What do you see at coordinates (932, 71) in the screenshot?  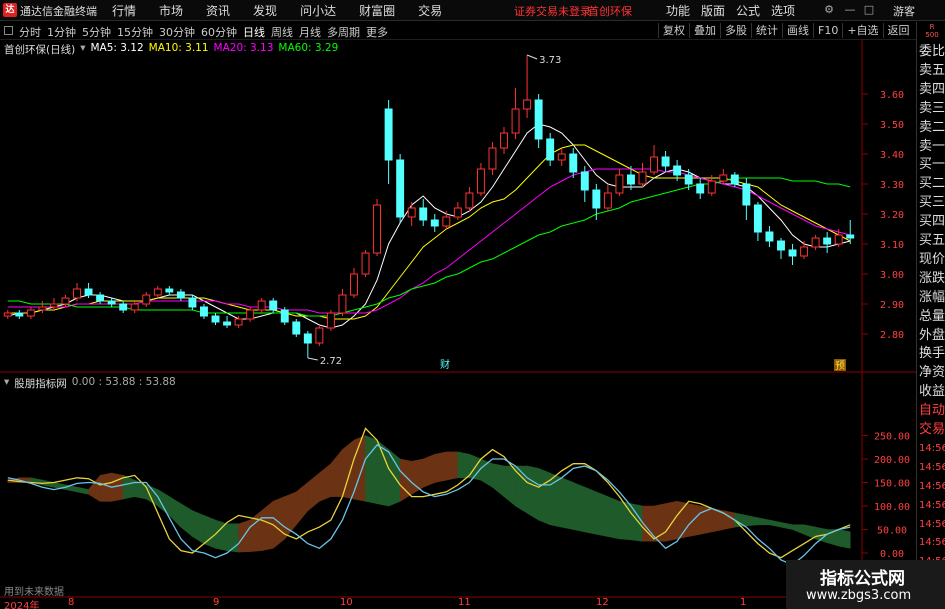 I see `sidebar-item-1: 卖五` at bounding box center [932, 71].